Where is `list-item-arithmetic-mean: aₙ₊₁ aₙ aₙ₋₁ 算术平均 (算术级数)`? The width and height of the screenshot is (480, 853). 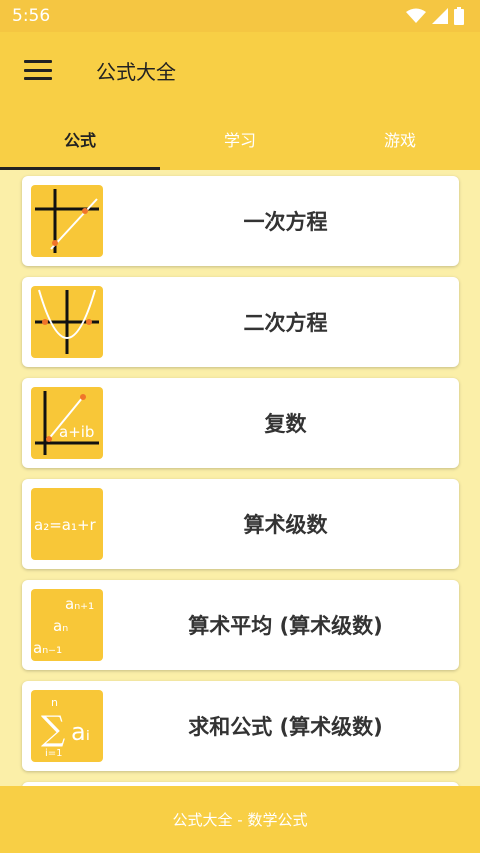 list-item-arithmetic-mean: aₙ₊₁ aₙ aₙ₋₁ 算术平均 (算术级数) is located at coordinates (240, 625).